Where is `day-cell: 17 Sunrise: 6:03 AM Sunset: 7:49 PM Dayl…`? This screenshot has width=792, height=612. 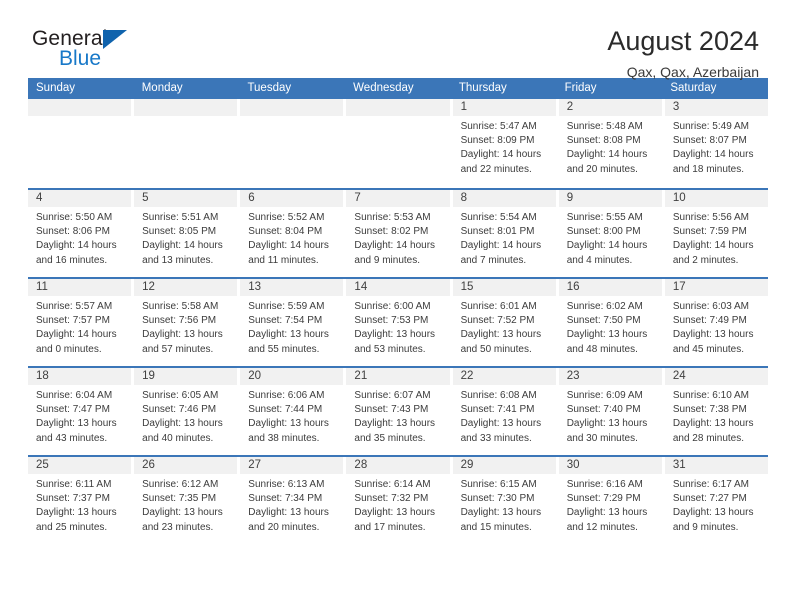 day-cell: 17 Sunrise: 6:03 AM Sunset: 7:49 PM Dayl… is located at coordinates (716, 322).